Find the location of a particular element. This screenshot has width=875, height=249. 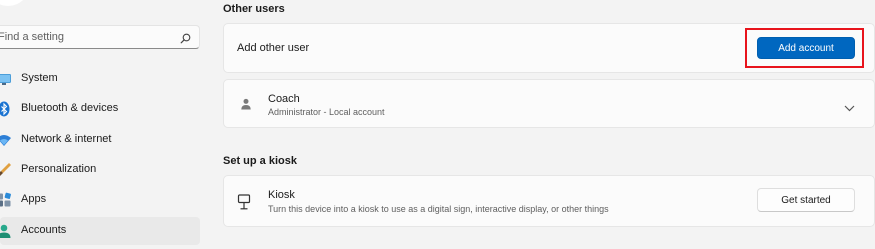

search-icon is located at coordinates (185, 40).